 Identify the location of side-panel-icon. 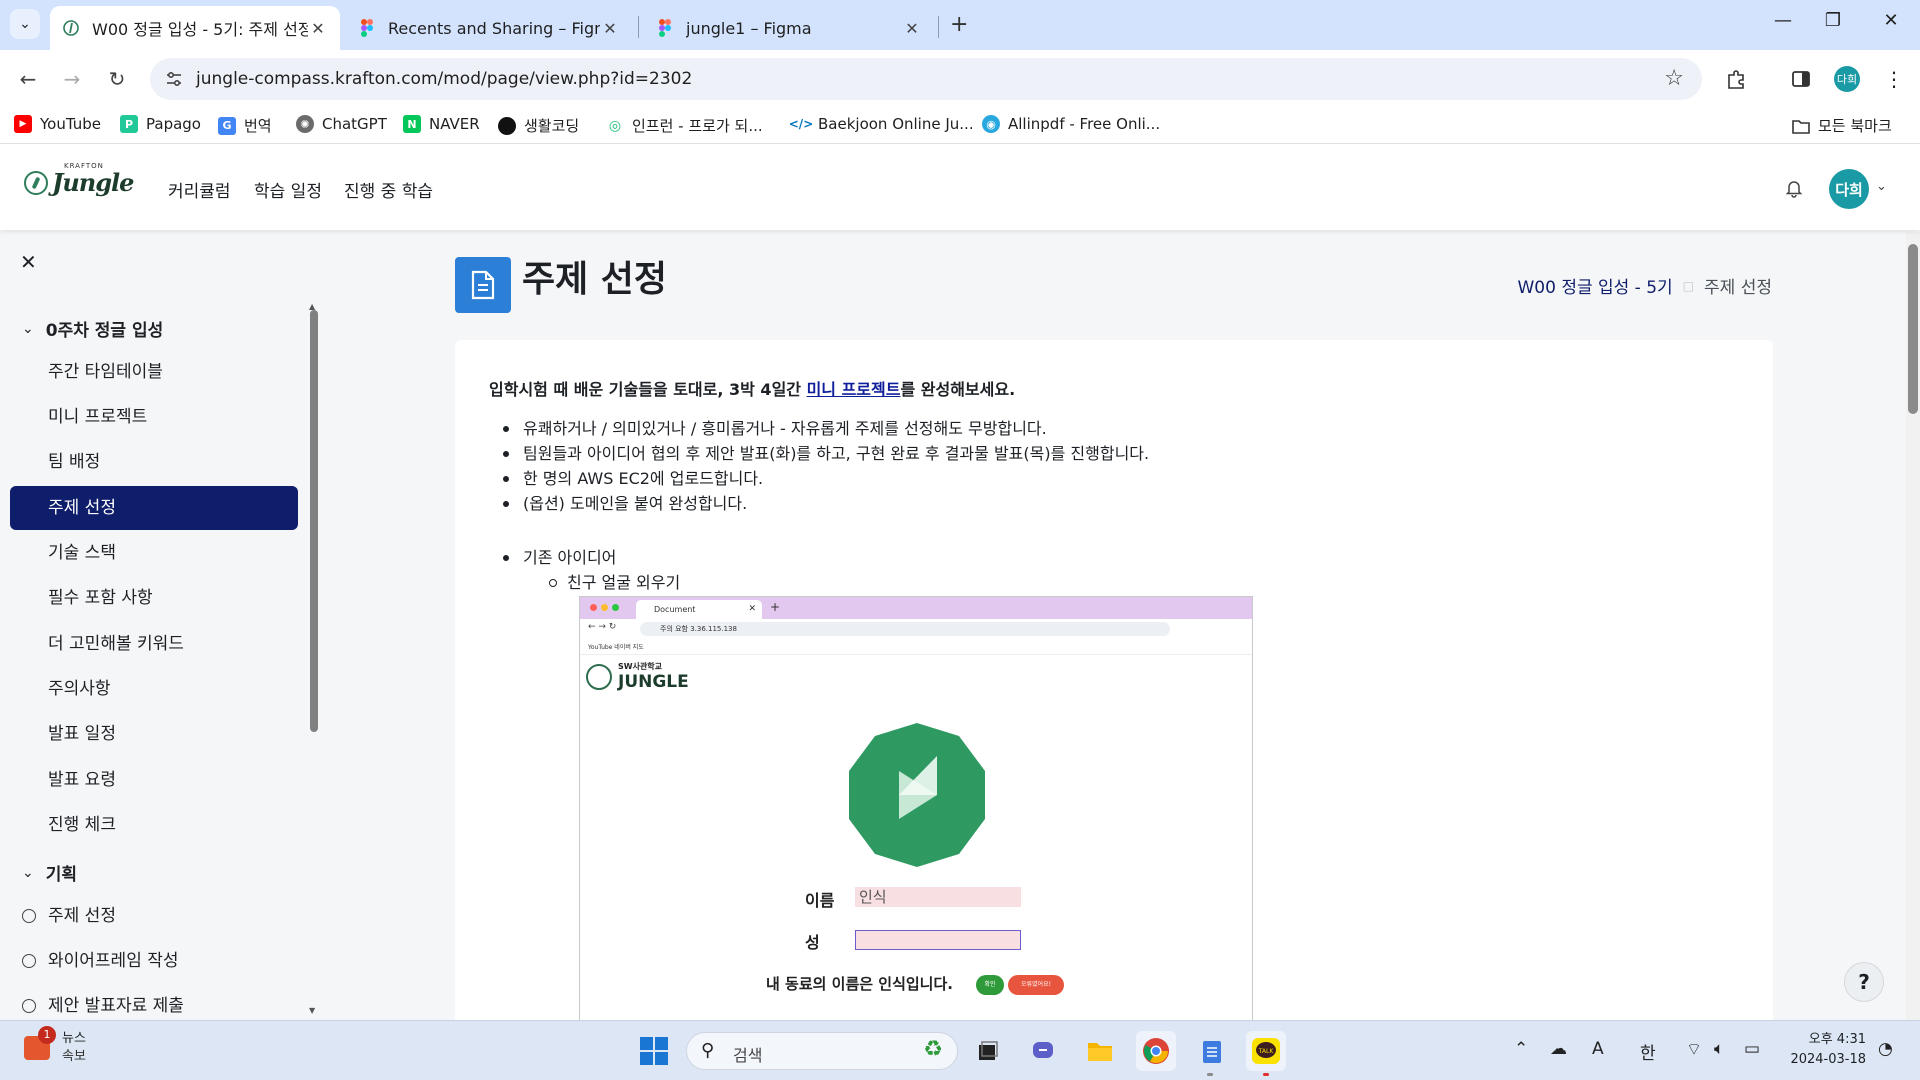
(1801, 79).